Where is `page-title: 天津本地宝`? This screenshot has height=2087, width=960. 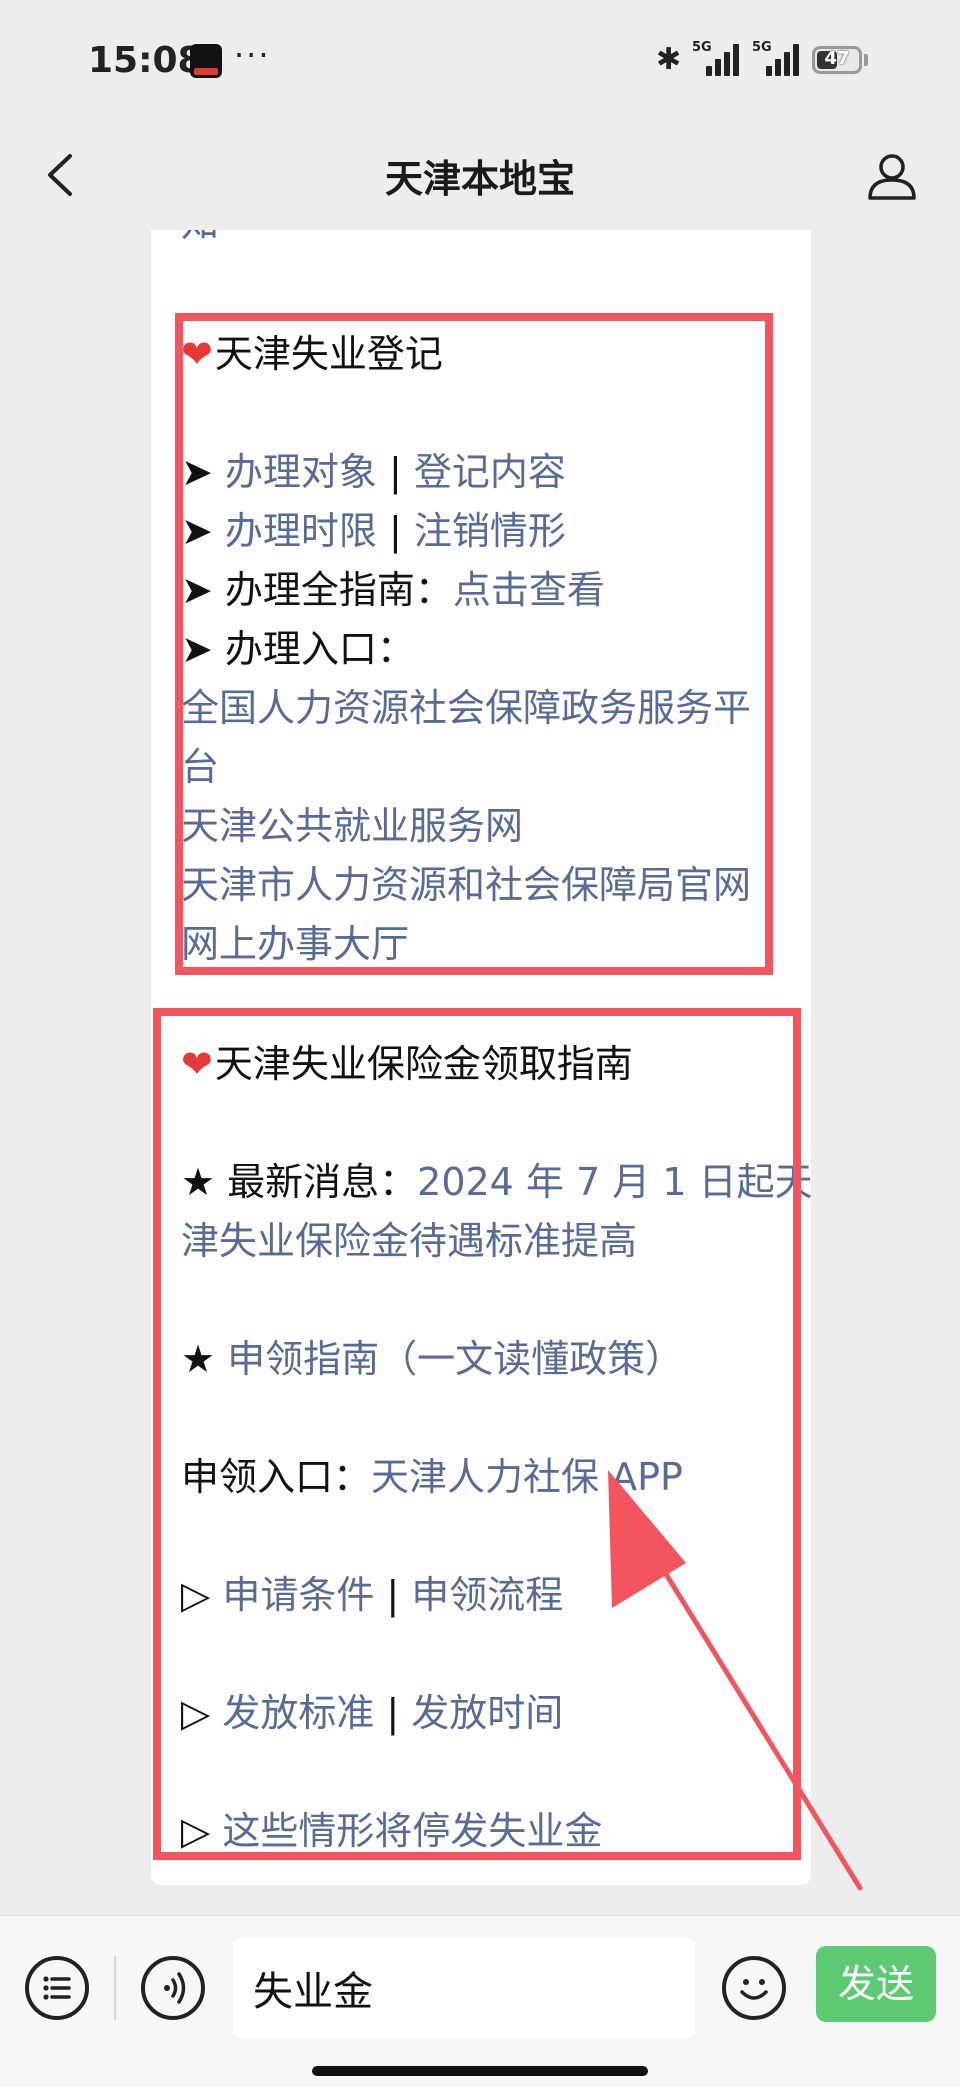
page-title: 天津本地宝 is located at coordinates (479, 179).